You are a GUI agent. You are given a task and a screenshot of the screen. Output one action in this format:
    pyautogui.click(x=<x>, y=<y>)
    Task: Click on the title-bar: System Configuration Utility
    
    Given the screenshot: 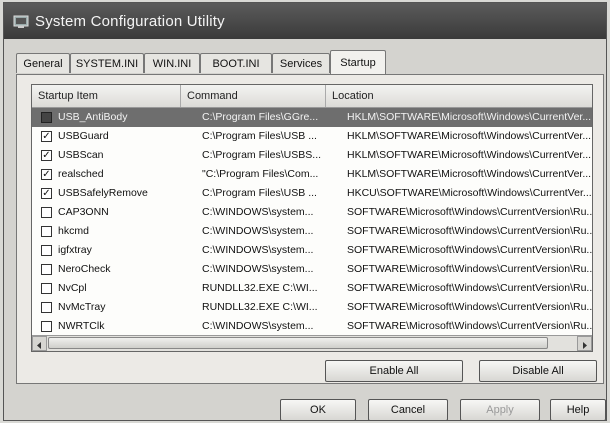 What is the action you would take?
    pyautogui.click(x=305, y=21)
    